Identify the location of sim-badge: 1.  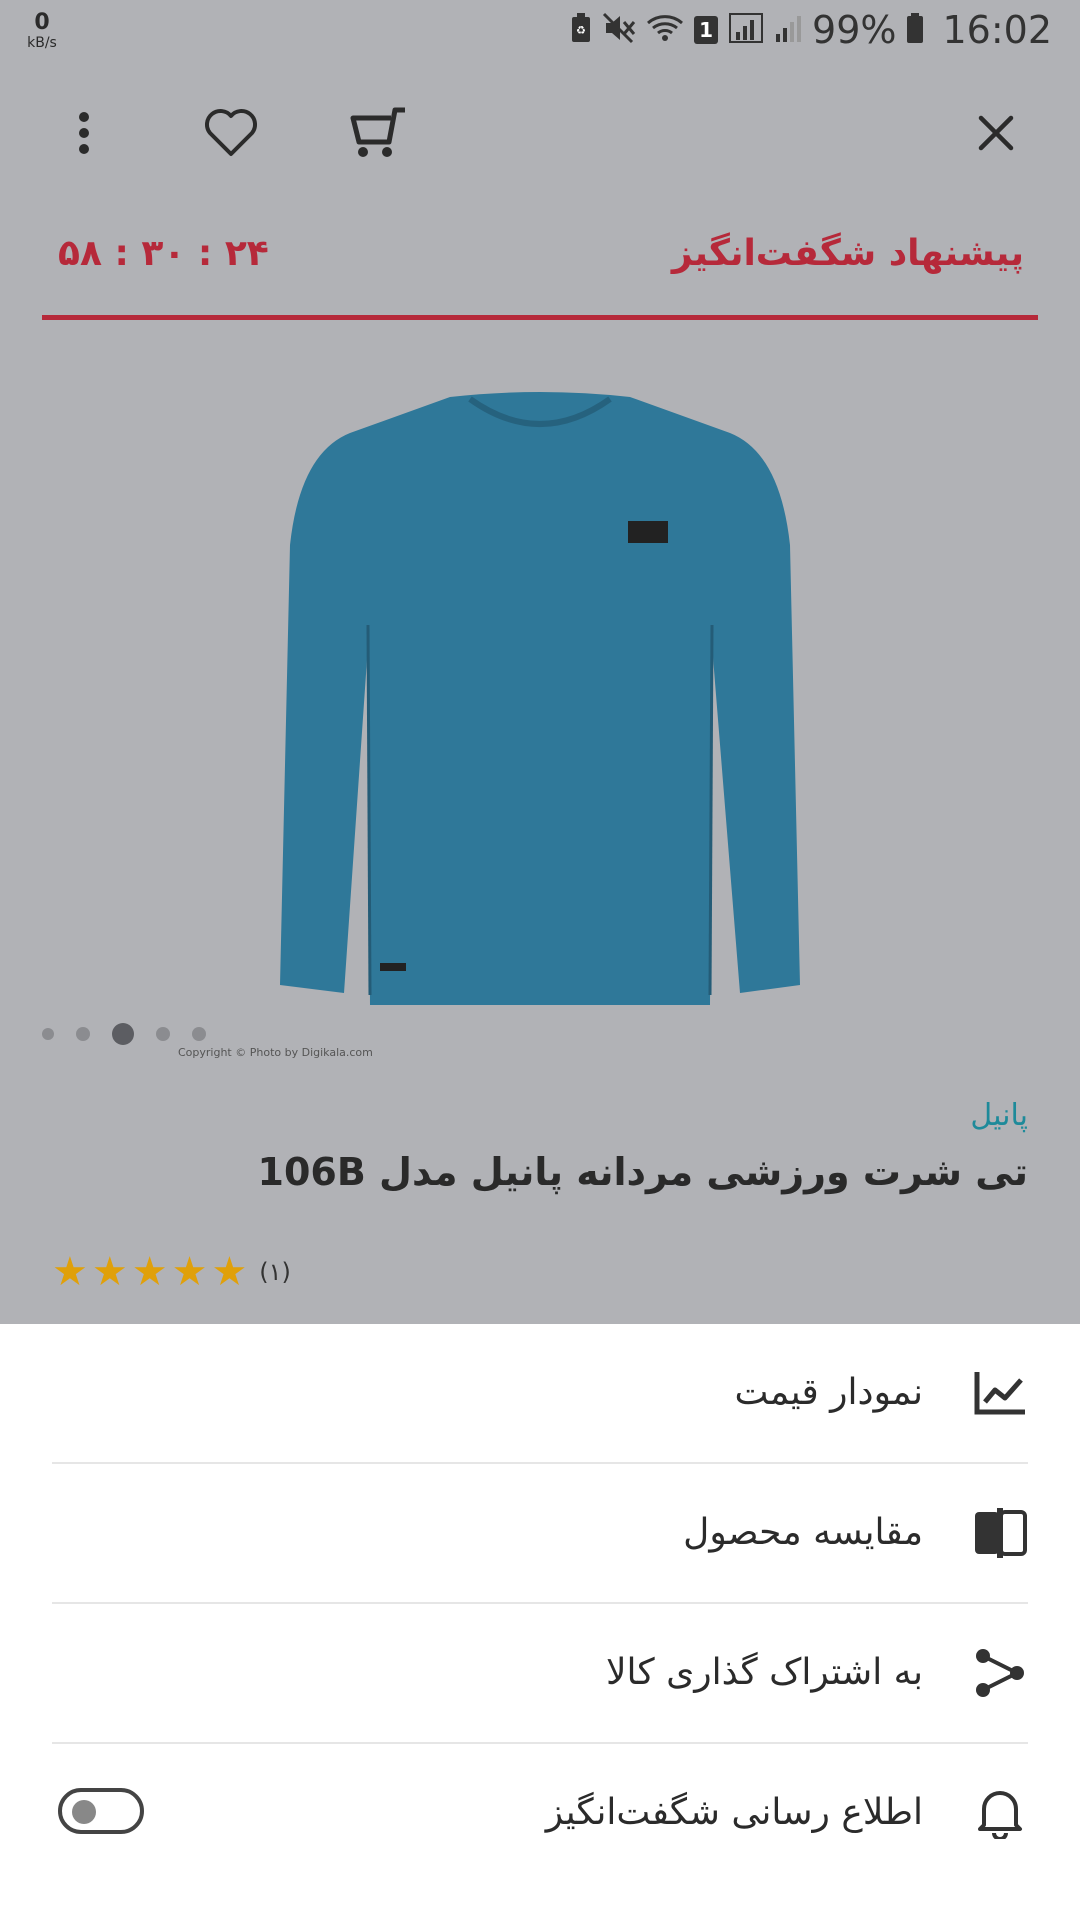
(706, 30).